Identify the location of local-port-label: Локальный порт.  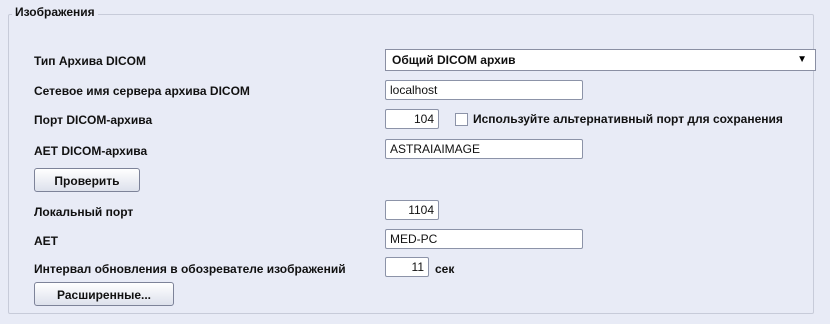
(84, 212).